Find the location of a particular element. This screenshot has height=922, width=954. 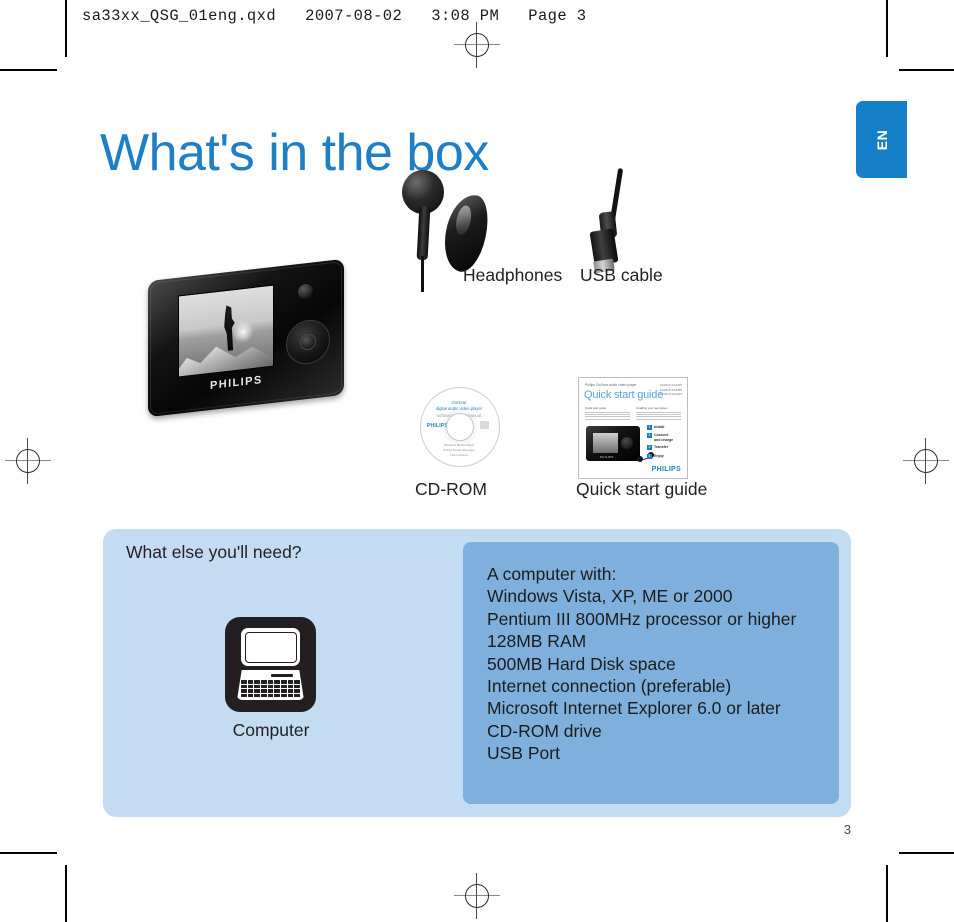

product-photo-headphones is located at coordinates (453, 230).